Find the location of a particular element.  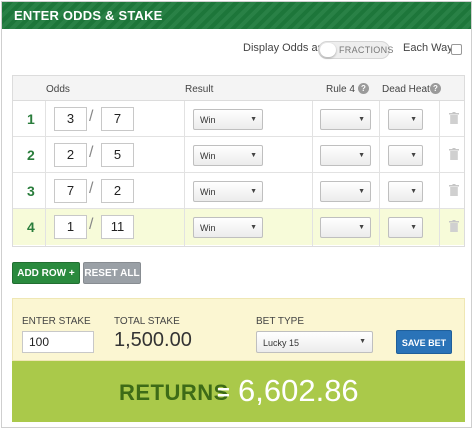

row-number: 3 is located at coordinates (31, 191).